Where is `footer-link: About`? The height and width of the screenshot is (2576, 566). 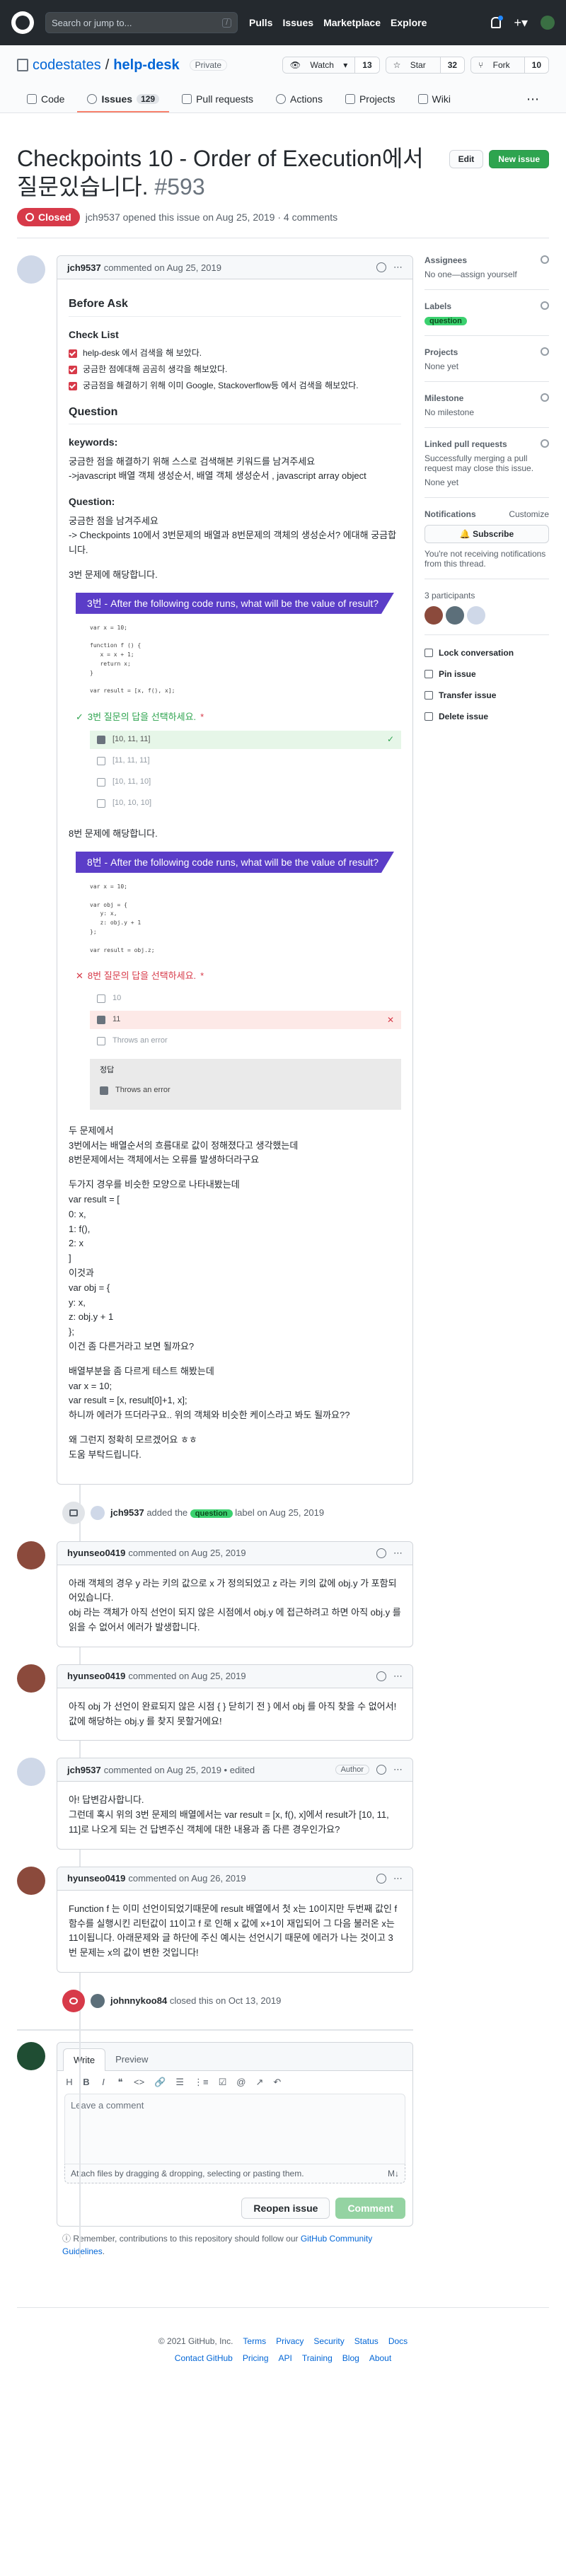 footer-link: About is located at coordinates (380, 2358).